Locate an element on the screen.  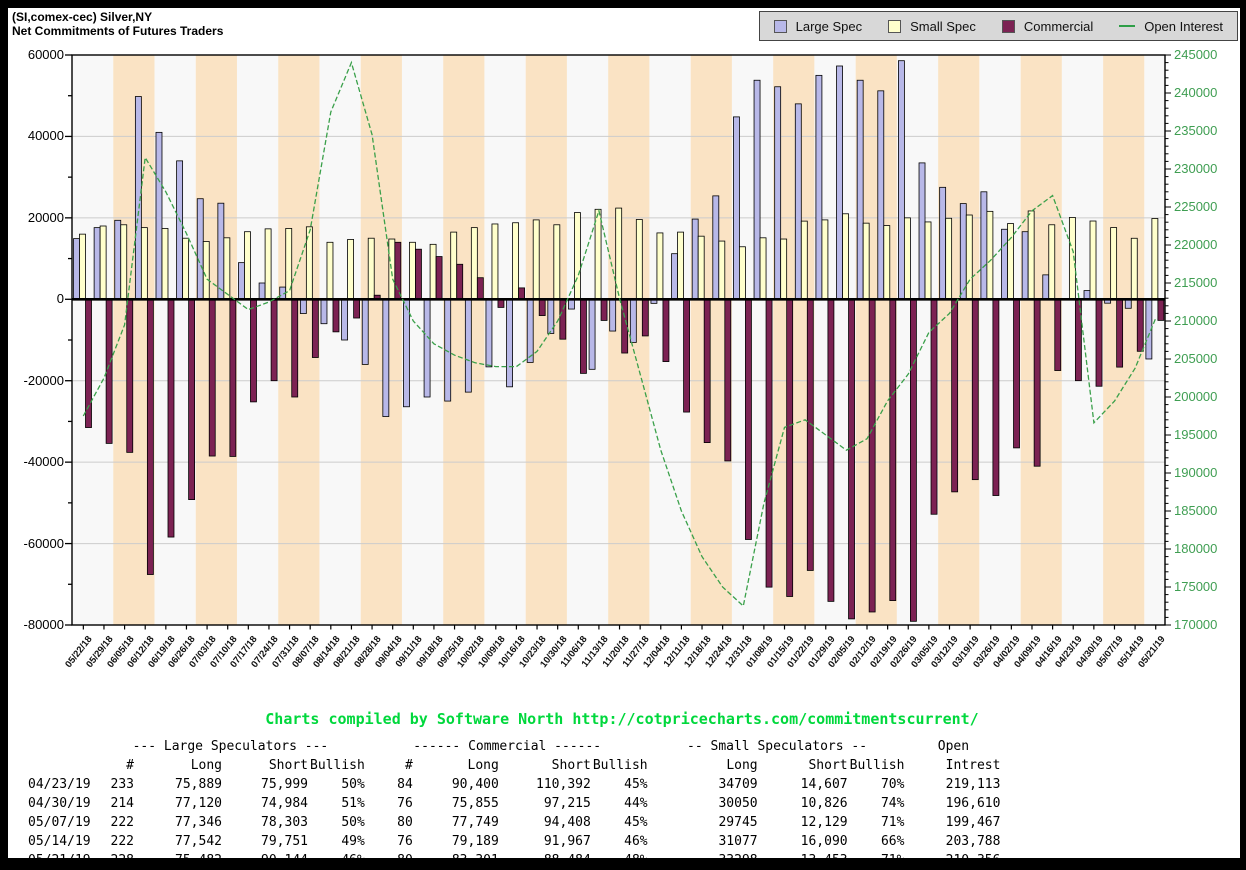
table-cell: 44% is located at coordinates (636, 803).